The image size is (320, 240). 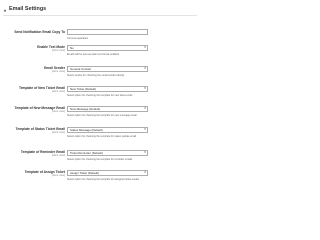 I want to click on status-ticket-template-select: Status Message (Default) ▼, so click(x=107, y=130).